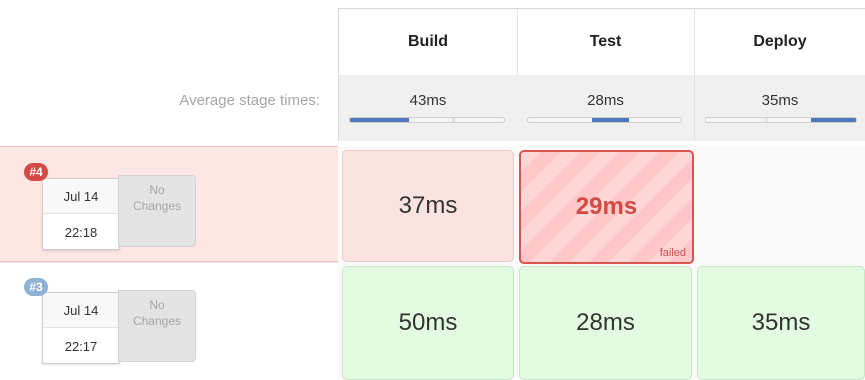 This screenshot has height=380, width=865. Describe the element at coordinates (780, 205) in the screenshot. I see `stage-cell-deploy-empty` at that location.